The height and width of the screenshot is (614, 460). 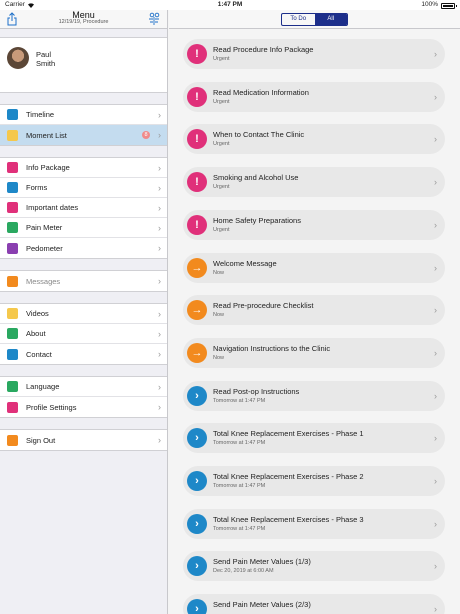 What do you see at coordinates (257, 220) in the screenshot?
I see `moment-title: Home Safety Preparations` at bounding box center [257, 220].